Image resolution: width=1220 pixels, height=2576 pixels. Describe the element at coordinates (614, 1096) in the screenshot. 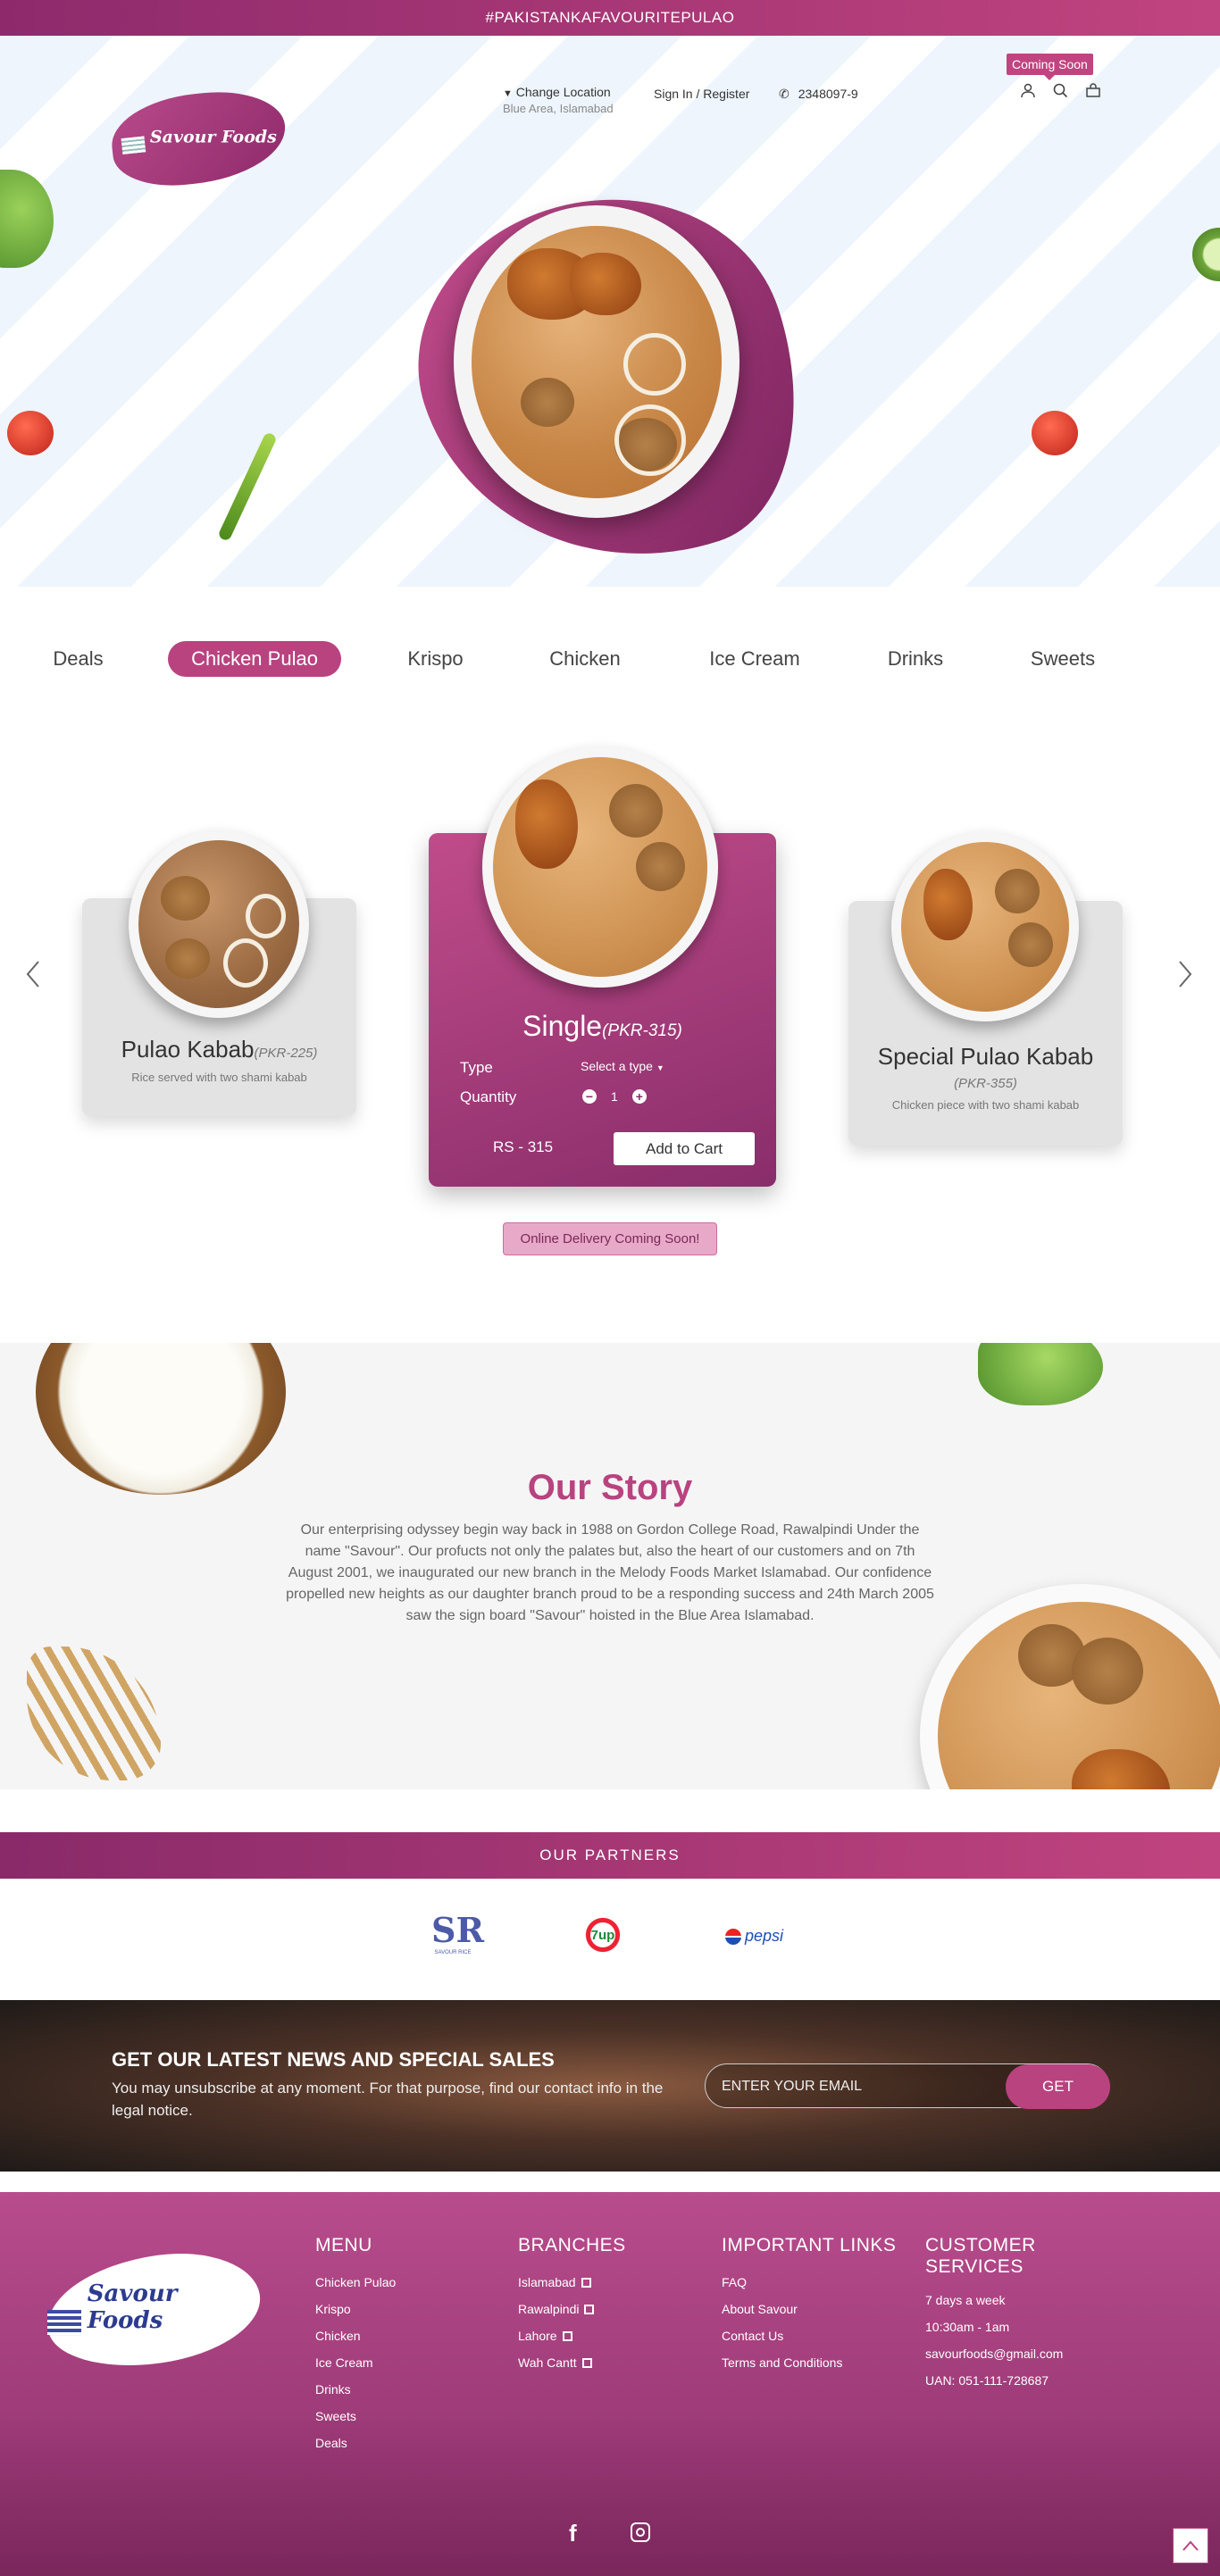

I see `quantity-value: 1` at that location.